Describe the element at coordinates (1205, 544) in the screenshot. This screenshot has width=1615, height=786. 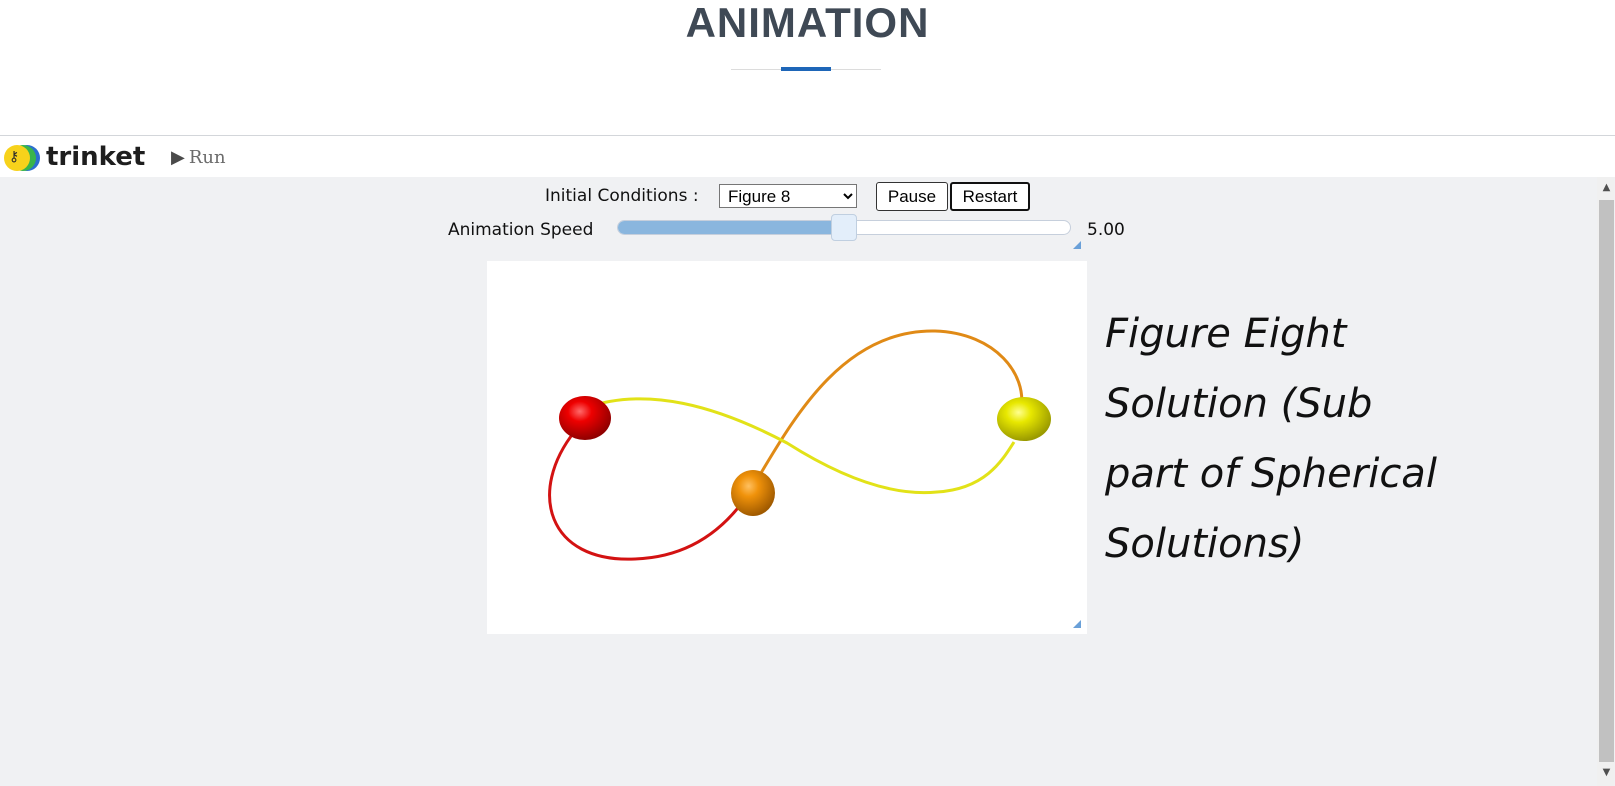
I see `caption-line: Solutions)` at that location.